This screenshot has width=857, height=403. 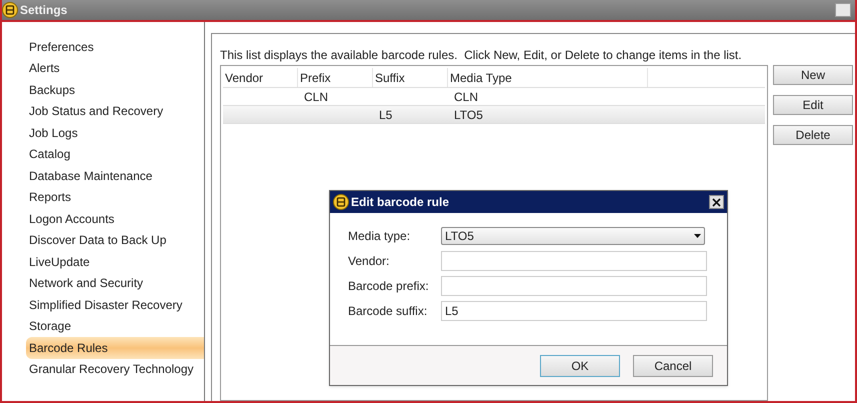 I want to click on action-button: Edit, so click(x=813, y=105).